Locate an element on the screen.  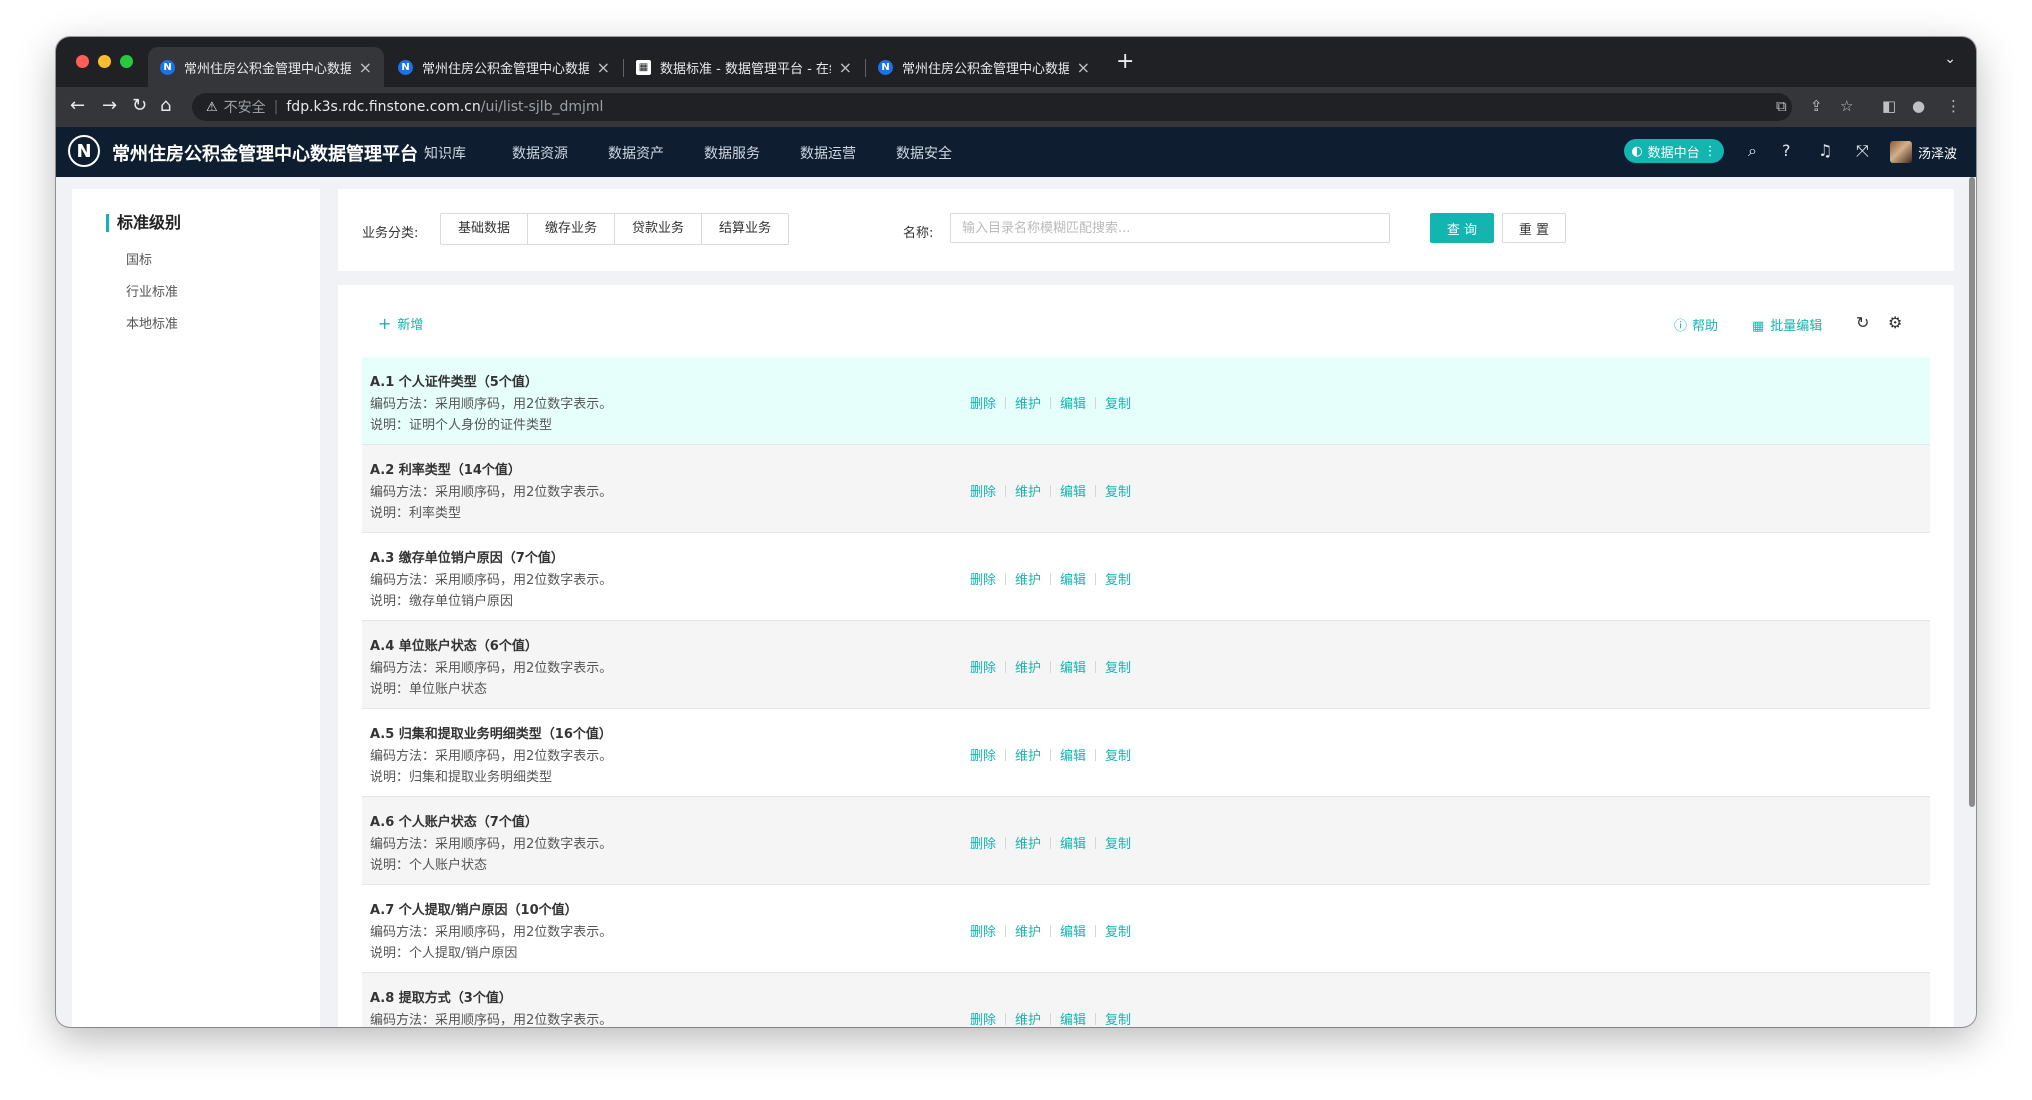
category-settlement-button: 结算业务 is located at coordinates (745, 229).